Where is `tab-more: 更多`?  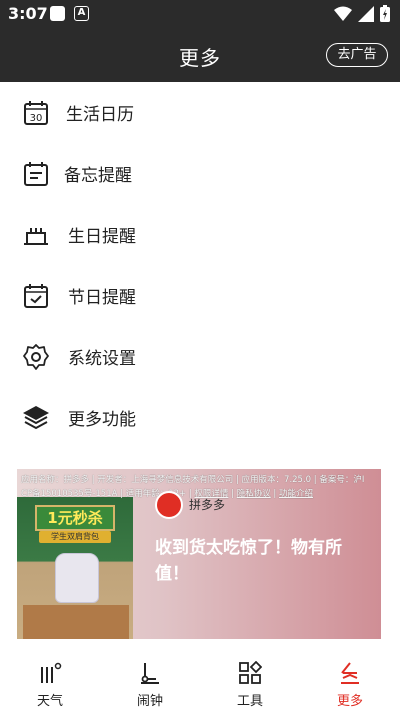
tab-more: 更多 is located at coordinates (350, 681).